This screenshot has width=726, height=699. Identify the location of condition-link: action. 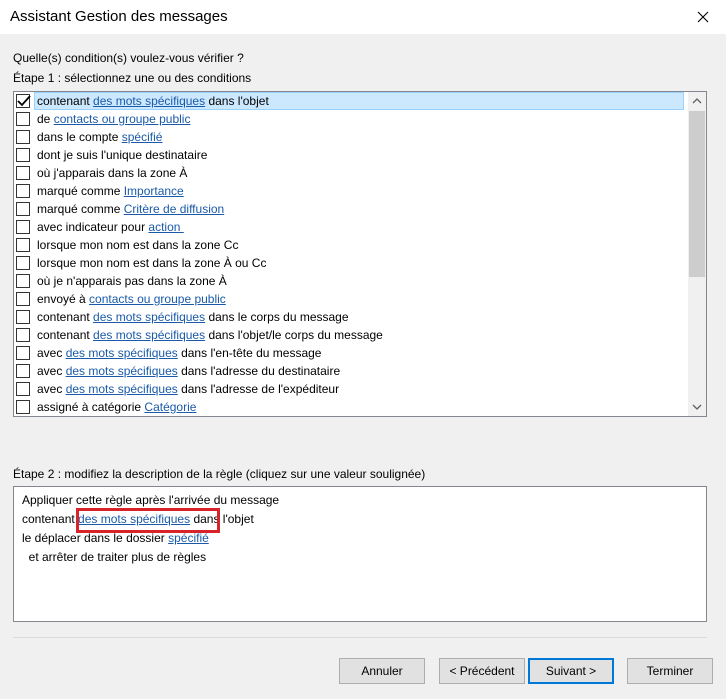
(165, 227).